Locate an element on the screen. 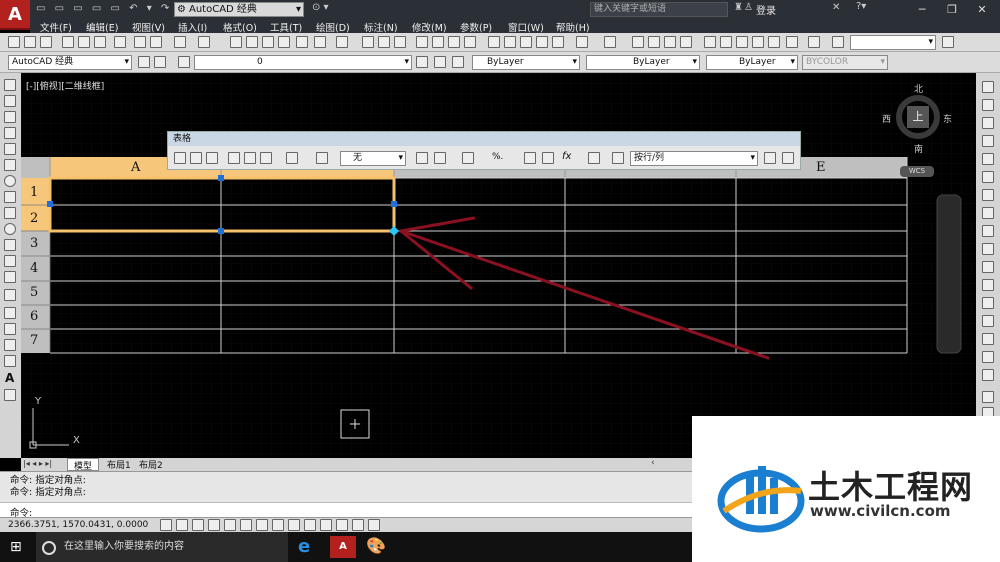 The width and height of the screenshot is (1000, 562). circle-icon is located at coordinates (10, 181).